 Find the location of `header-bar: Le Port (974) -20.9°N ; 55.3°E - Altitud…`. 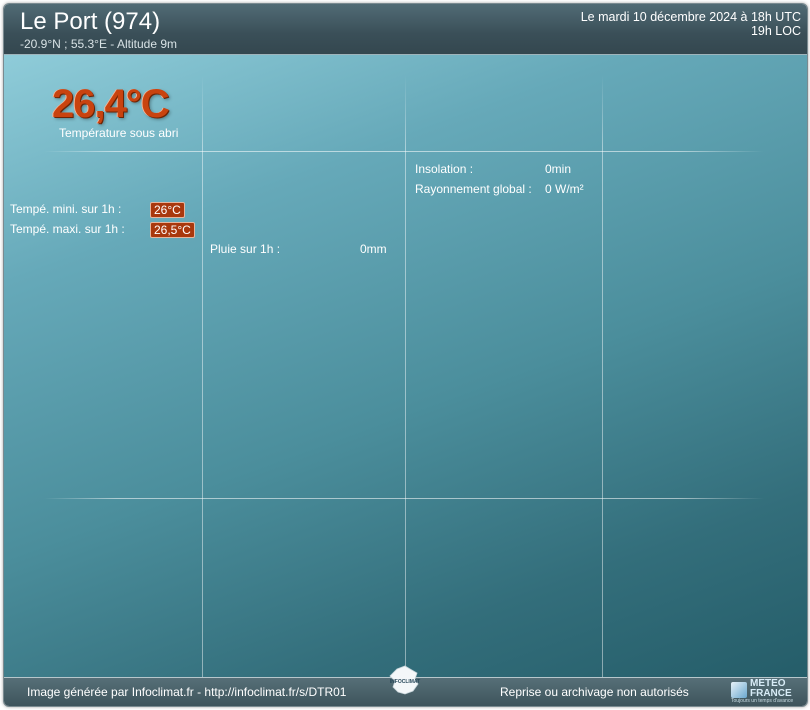

header-bar: Le Port (974) -20.9°N ; 55.3°E - Altitud… is located at coordinates (405, 29).